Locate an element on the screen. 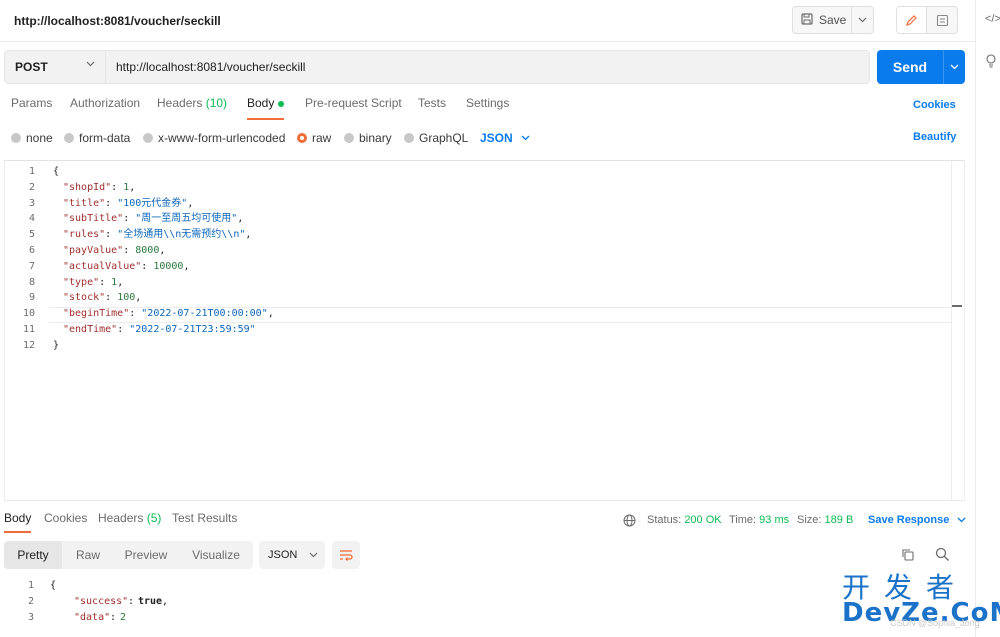 This screenshot has height=637, width=1000. wrap-lines-button is located at coordinates (346, 555).